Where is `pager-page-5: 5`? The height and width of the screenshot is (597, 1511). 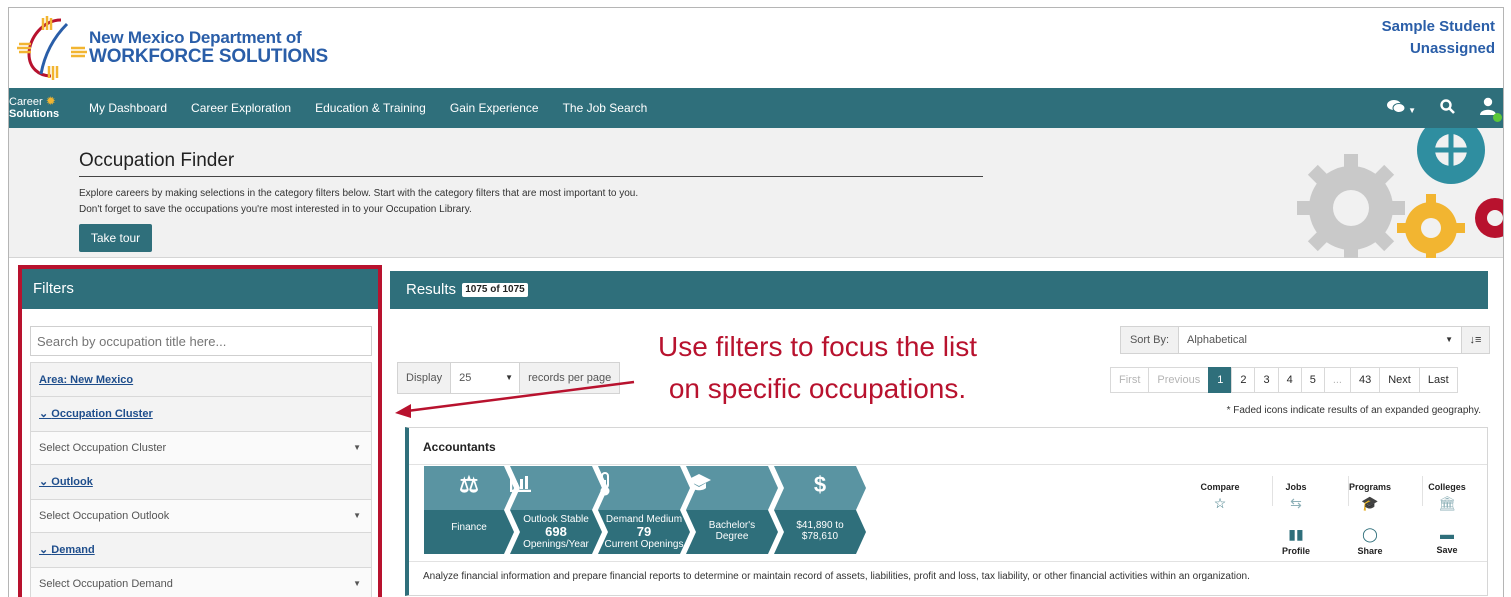 pager-page-5: 5 is located at coordinates (1312, 380).